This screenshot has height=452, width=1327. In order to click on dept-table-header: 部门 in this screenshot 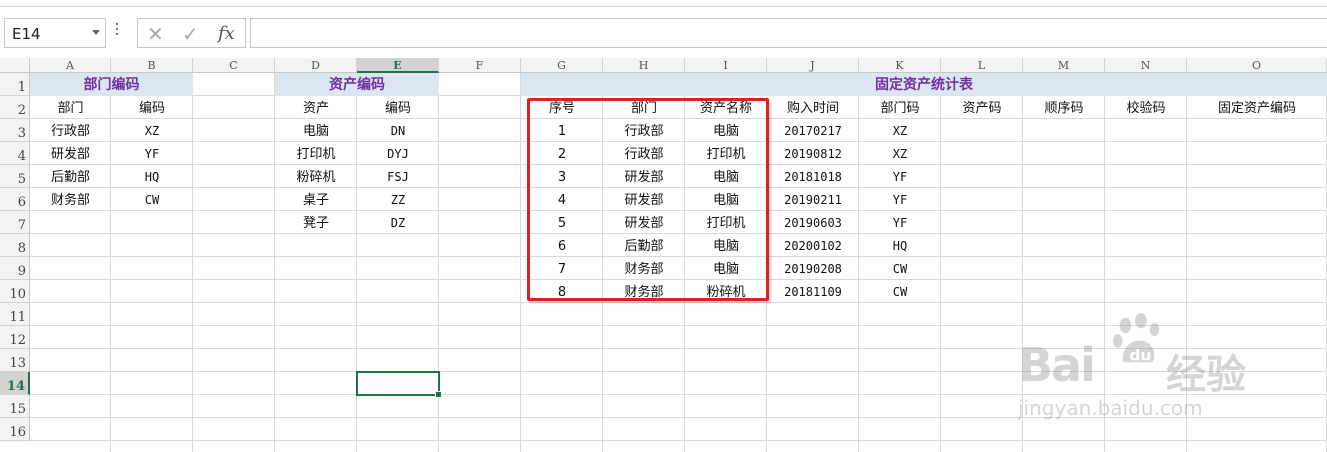, I will do `click(70, 107)`.